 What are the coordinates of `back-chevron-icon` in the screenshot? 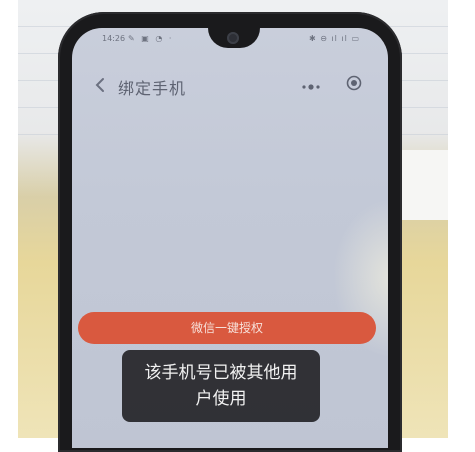 It's located at (101, 85).